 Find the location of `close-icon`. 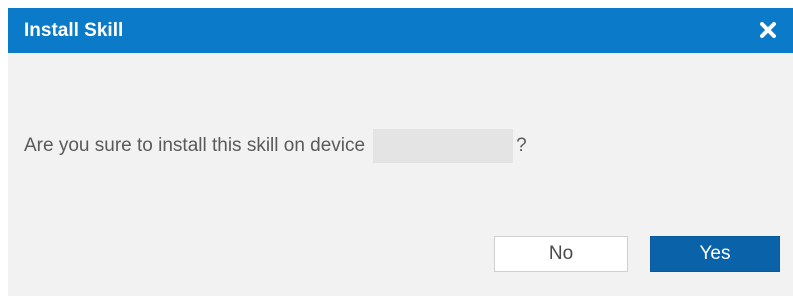

close-icon is located at coordinates (768, 30).